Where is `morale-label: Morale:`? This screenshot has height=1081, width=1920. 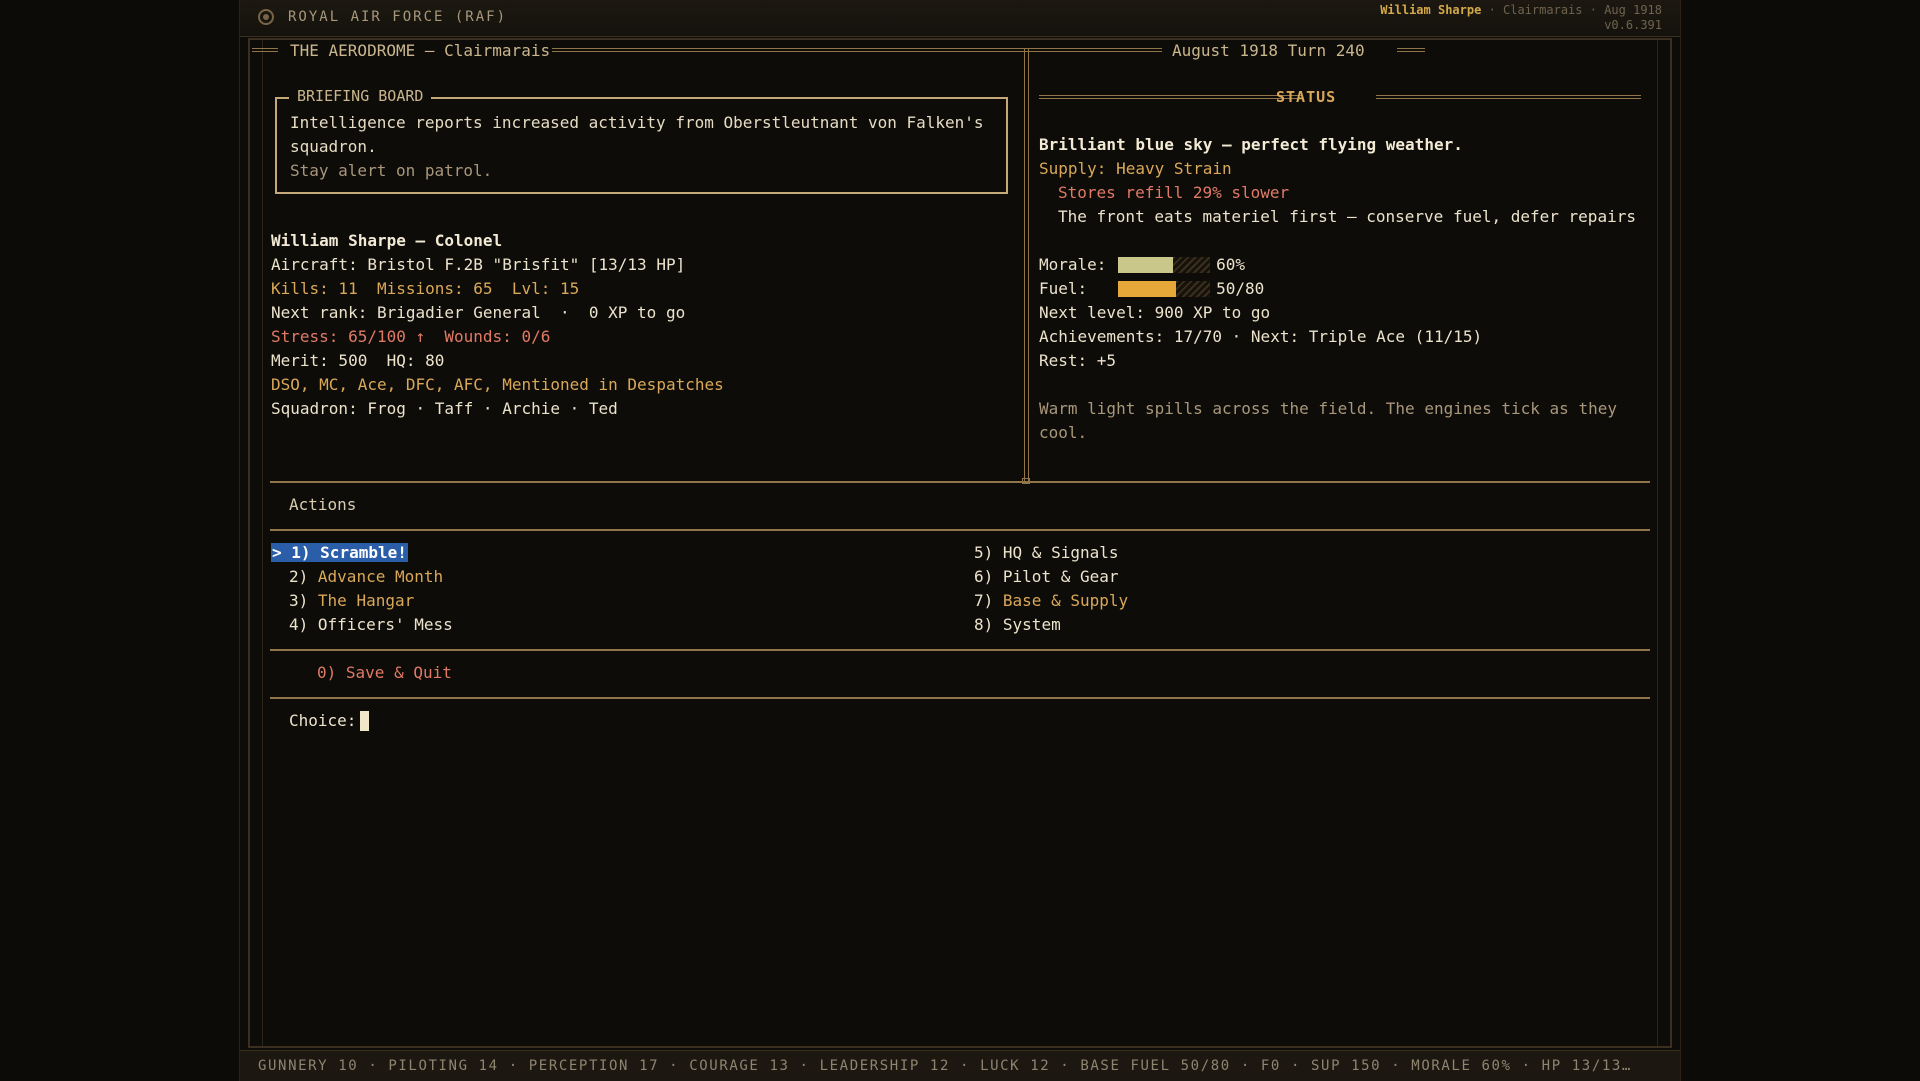
morale-label: Morale: is located at coordinates (1073, 264).